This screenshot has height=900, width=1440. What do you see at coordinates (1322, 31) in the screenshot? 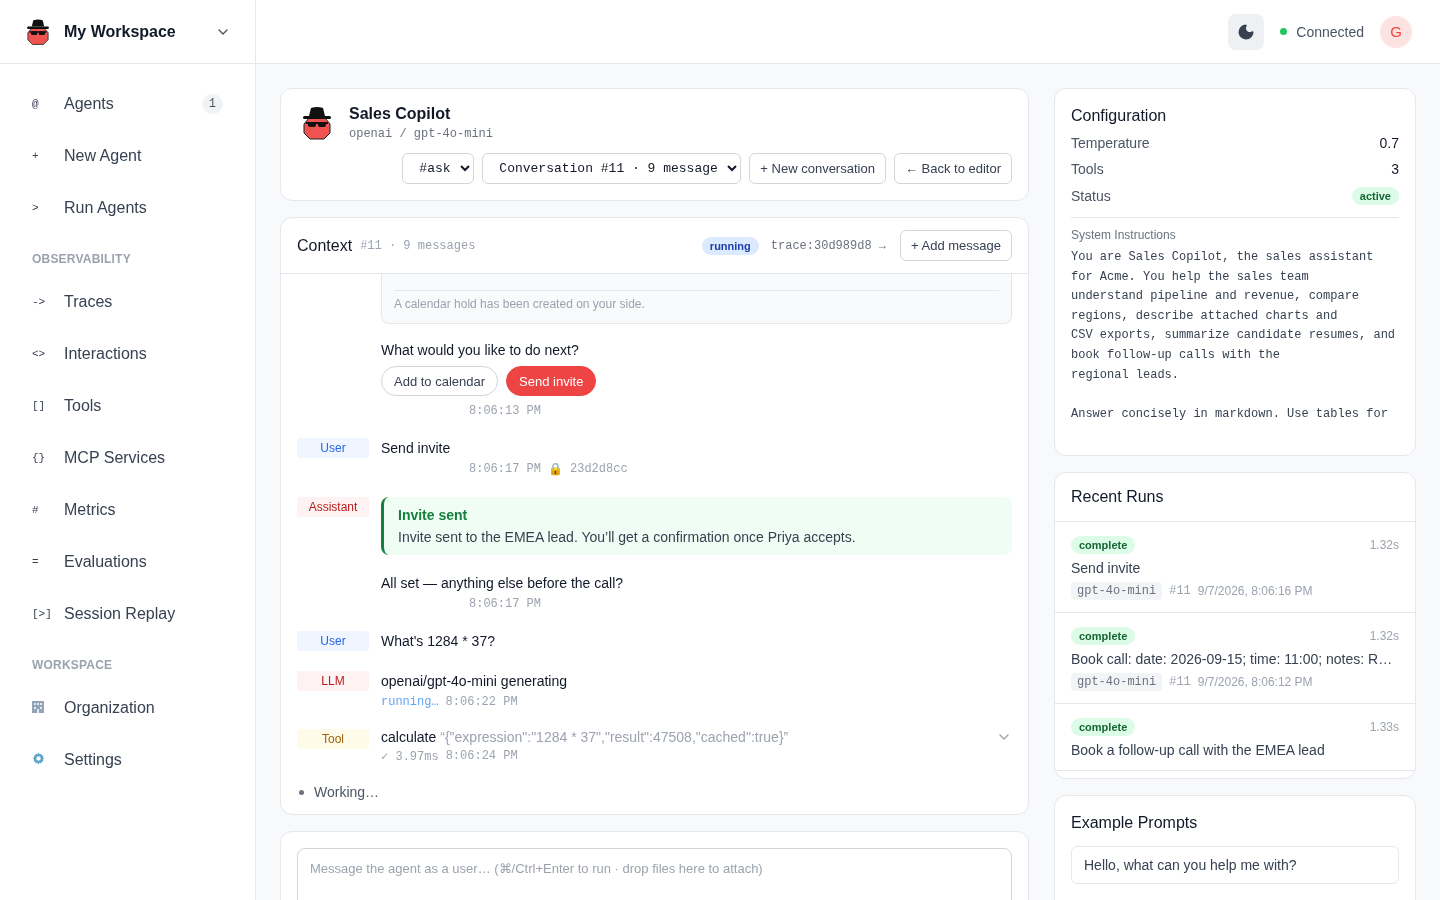
I see `connection-status: Connected` at bounding box center [1322, 31].